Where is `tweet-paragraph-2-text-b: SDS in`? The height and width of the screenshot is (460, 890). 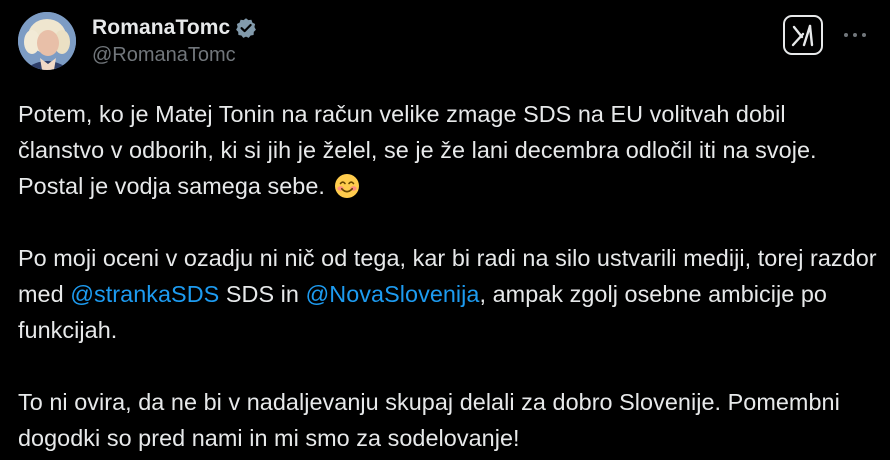
tweet-paragraph-2-text-b: SDS in is located at coordinates (262, 294).